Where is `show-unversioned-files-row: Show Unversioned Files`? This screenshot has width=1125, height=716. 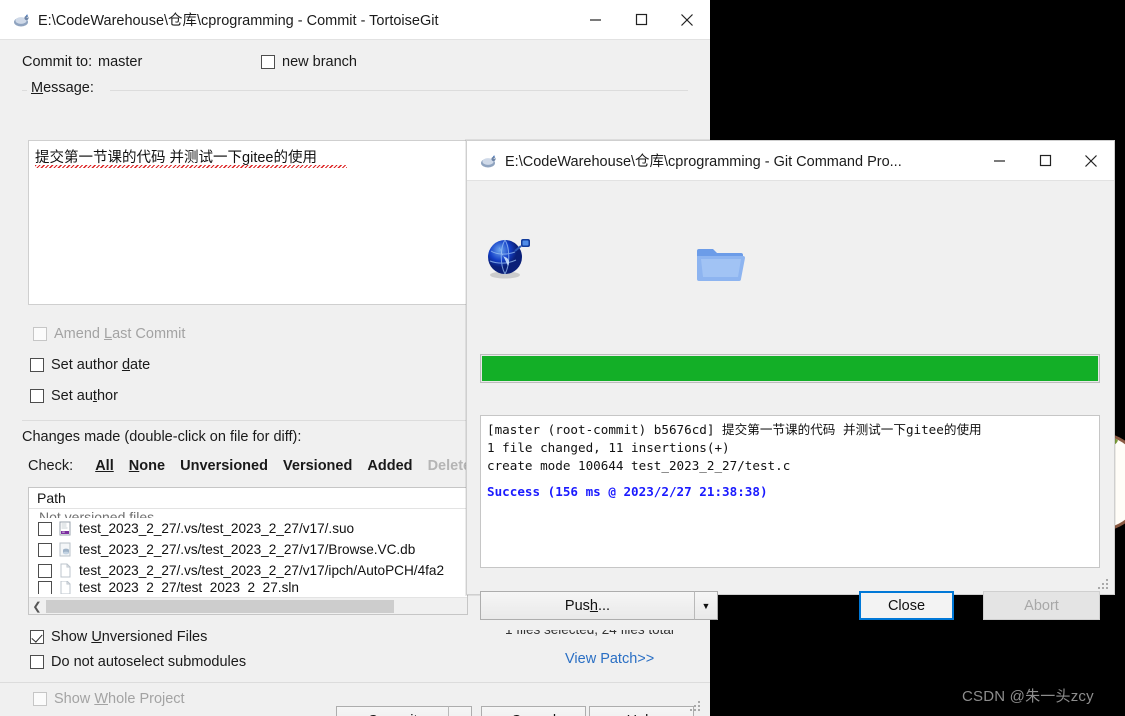
show-unversioned-files-row: Show Unversioned Files is located at coordinates (118, 637).